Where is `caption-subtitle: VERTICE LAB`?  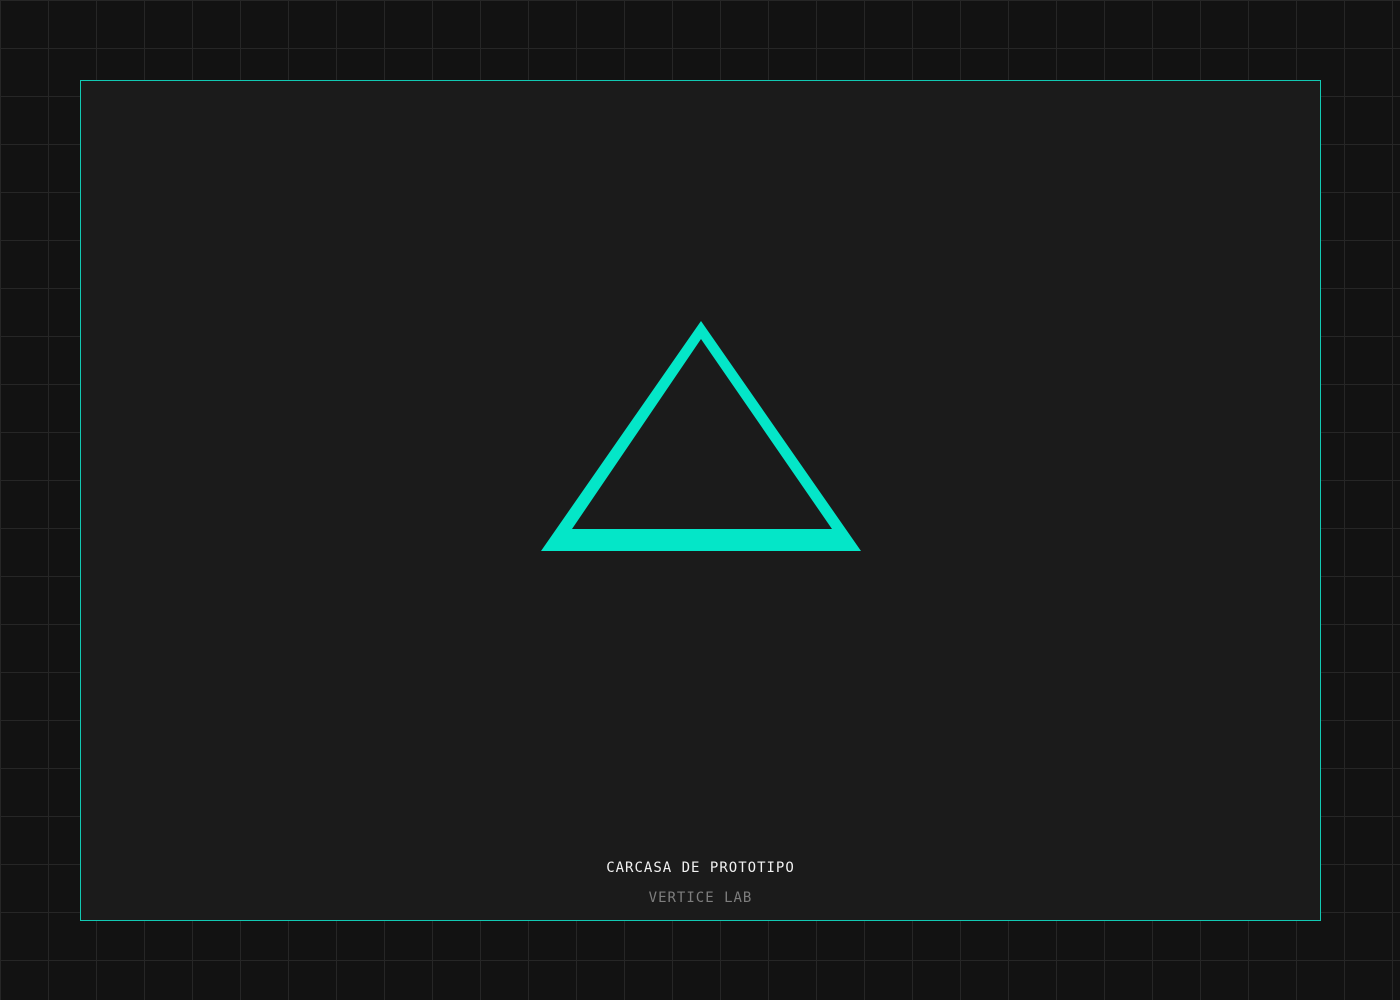
caption-subtitle: VERTICE LAB is located at coordinates (700, 898).